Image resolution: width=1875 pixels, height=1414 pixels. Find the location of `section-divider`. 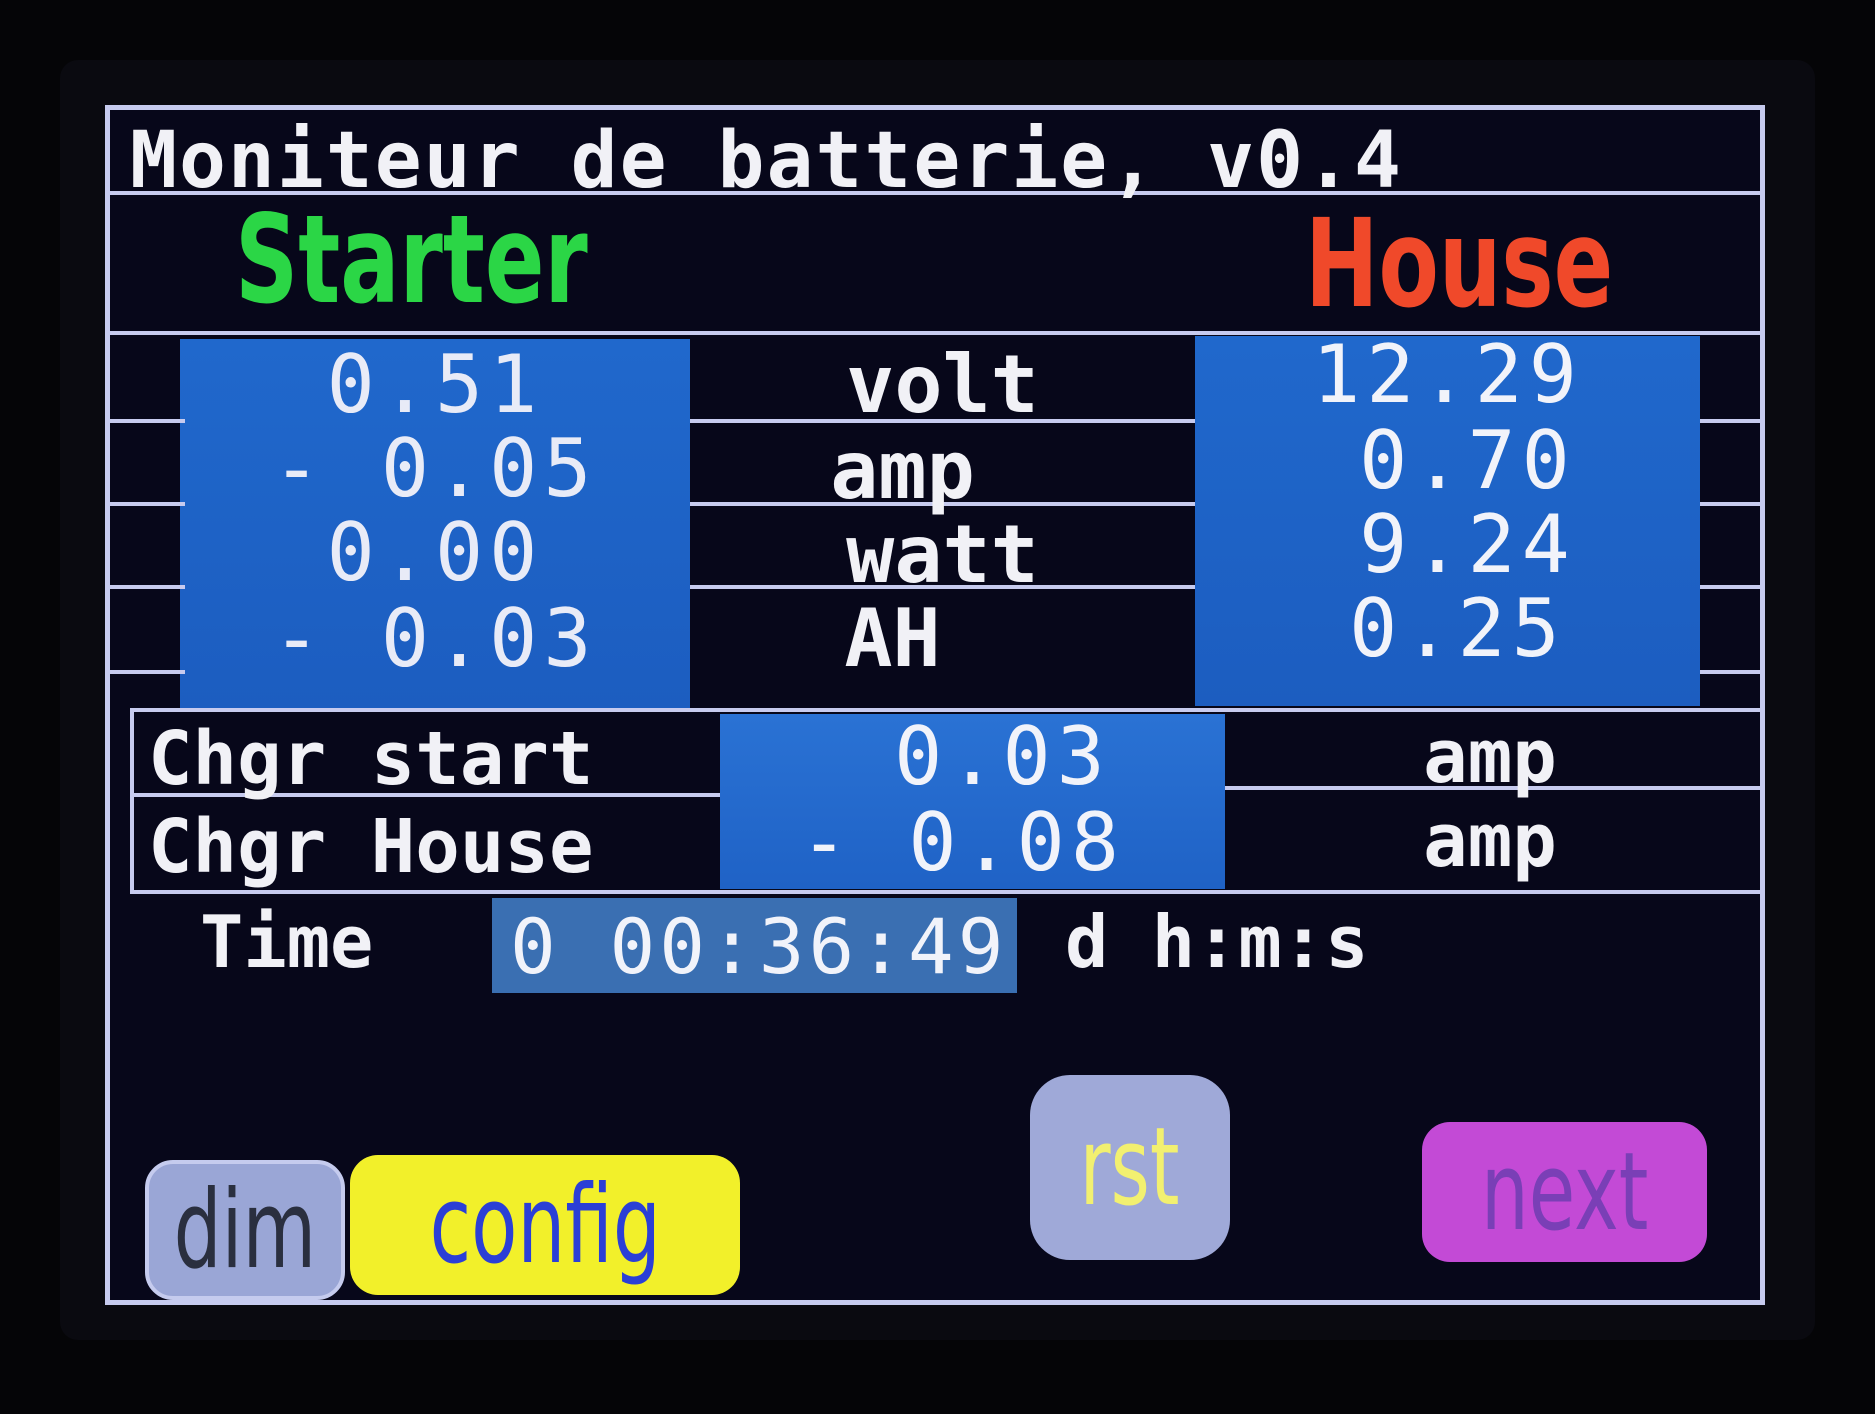

section-divider is located at coordinates (945, 892).